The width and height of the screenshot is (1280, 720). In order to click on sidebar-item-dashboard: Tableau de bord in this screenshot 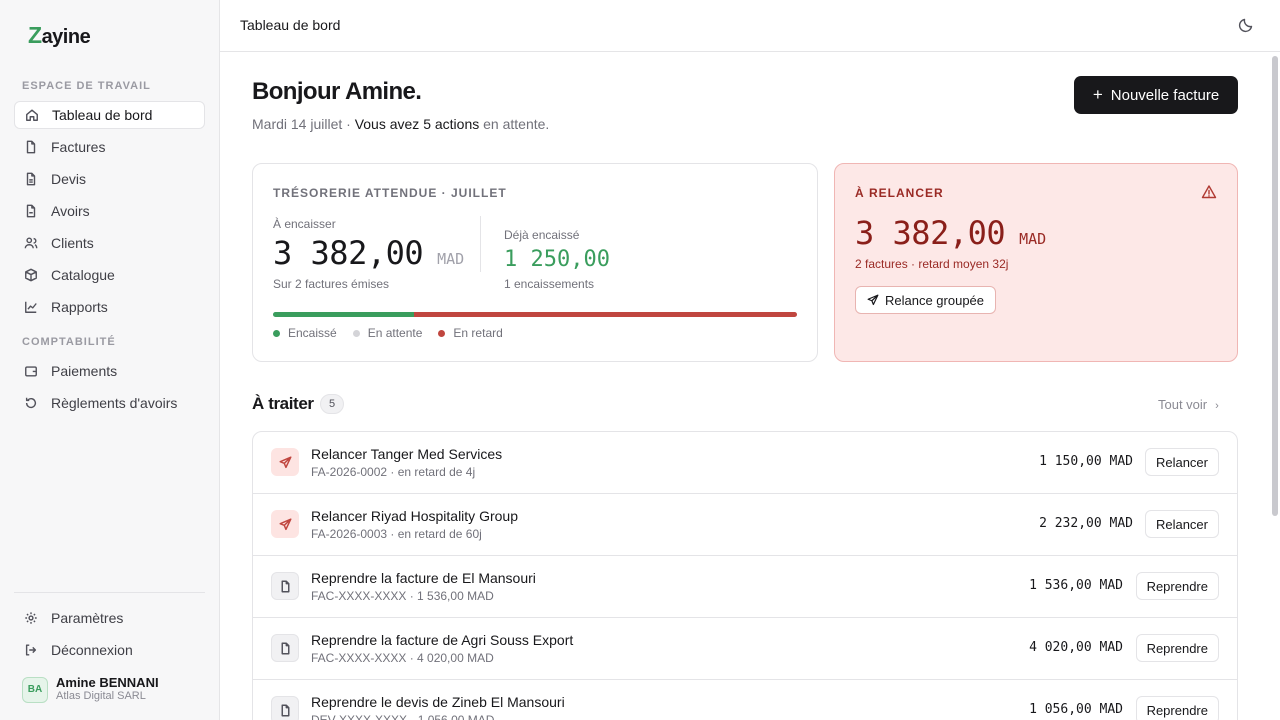, I will do `click(109, 115)`.